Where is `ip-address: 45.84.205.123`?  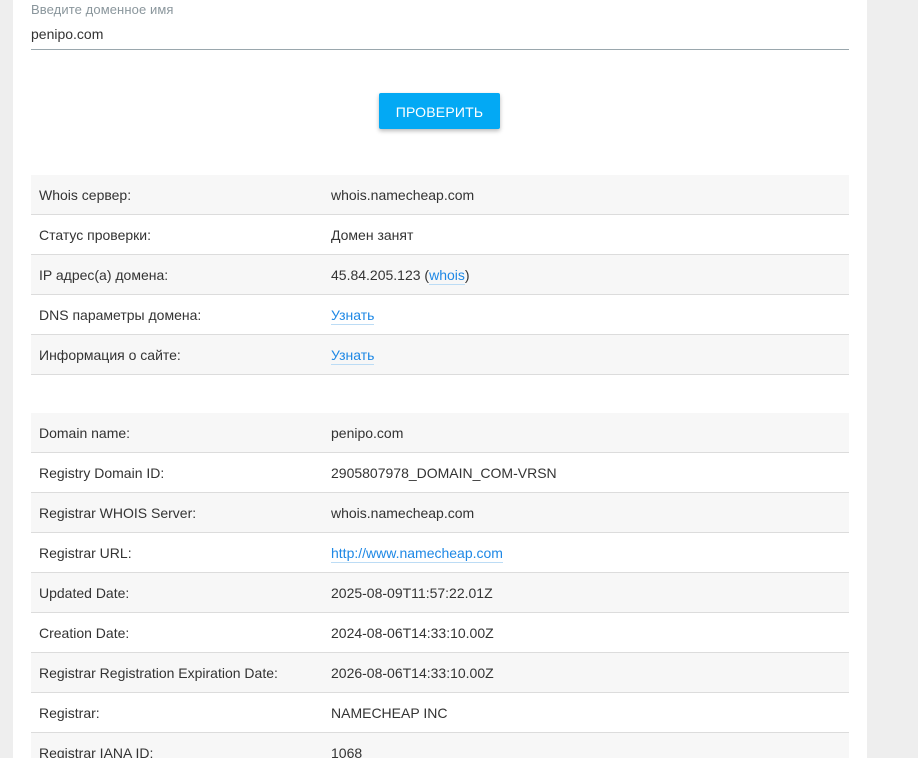
ip-address: 45.84.205.123 is located at coordinates (376, 274).